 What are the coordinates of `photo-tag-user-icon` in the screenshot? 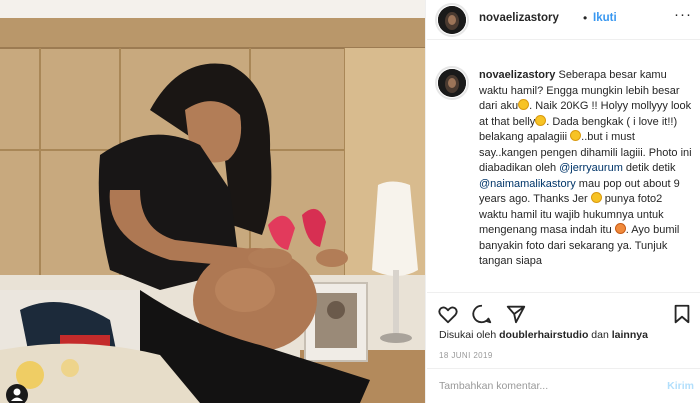 It's located at (17, 393).